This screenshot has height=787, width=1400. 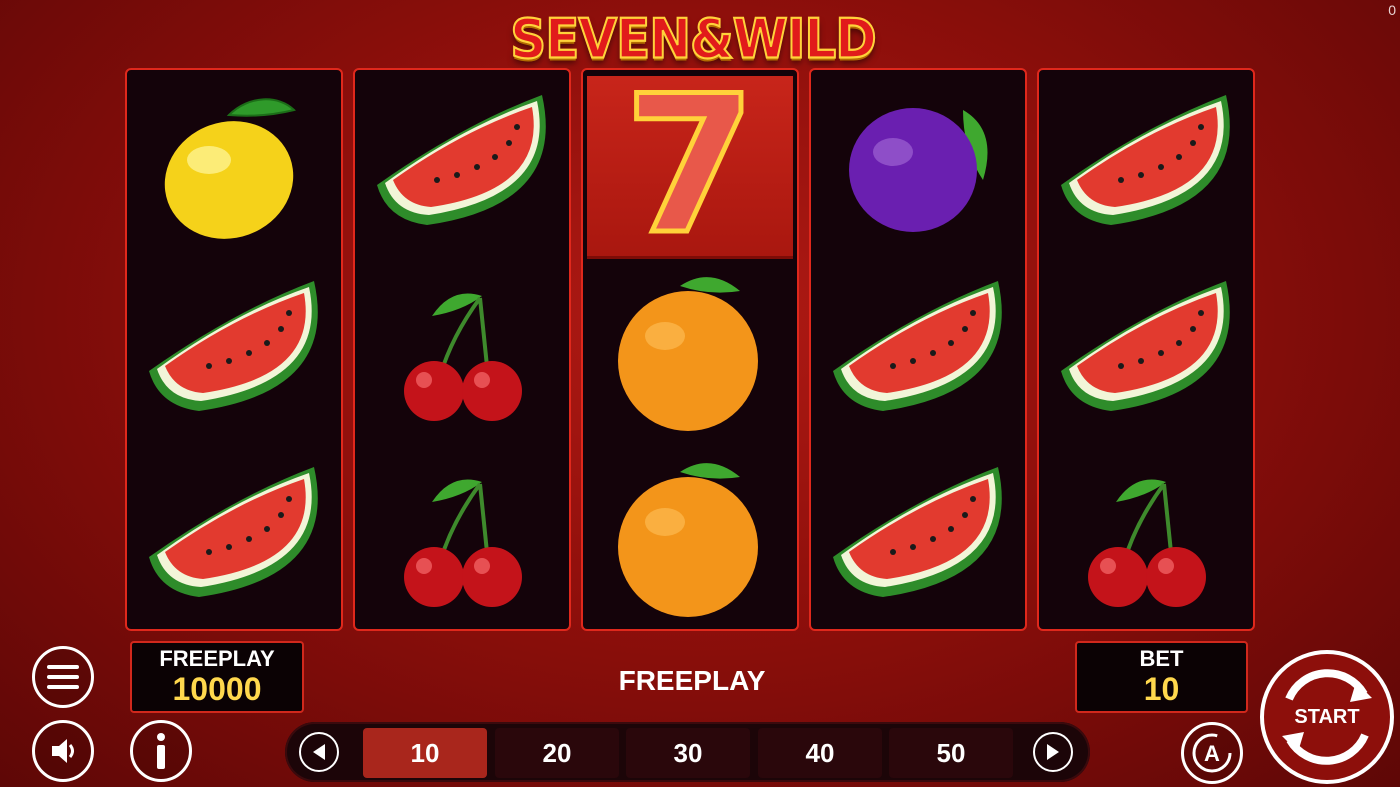 I want to click on autoplay-label: A, so click(x=1212, y=753).